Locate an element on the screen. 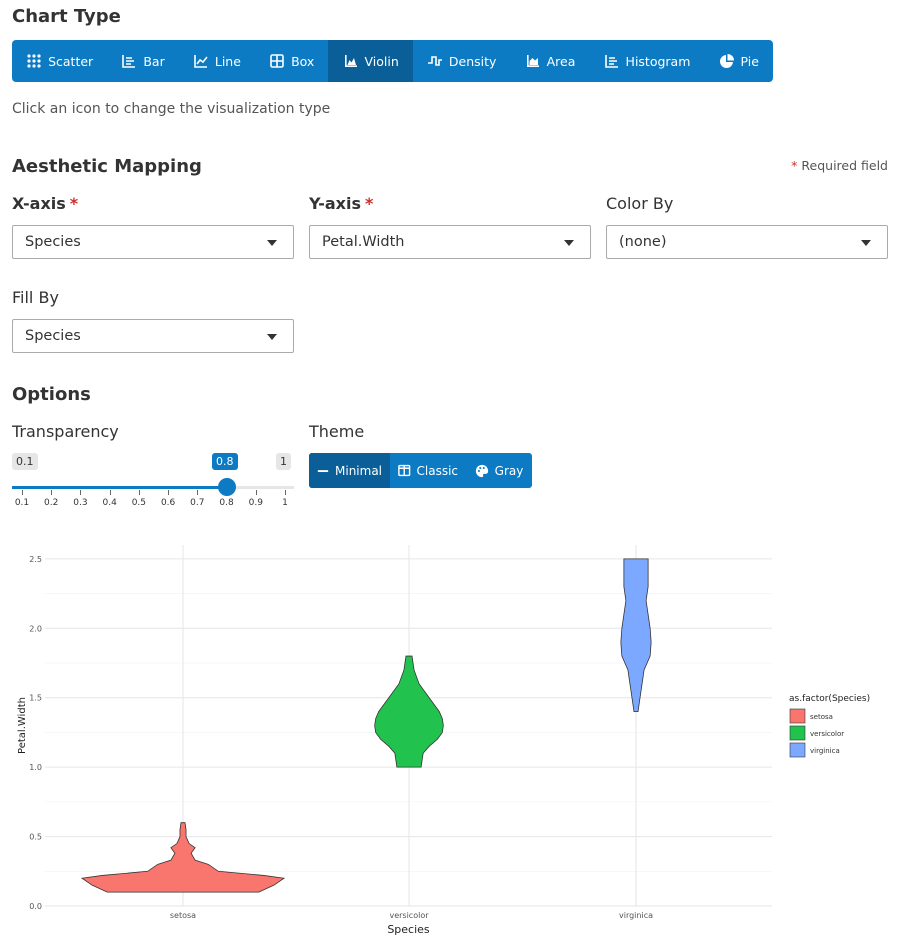 The width and height of the screenshot is (900, 940). slider-tick-label: 0.4 is located at coordinates (109, 503).